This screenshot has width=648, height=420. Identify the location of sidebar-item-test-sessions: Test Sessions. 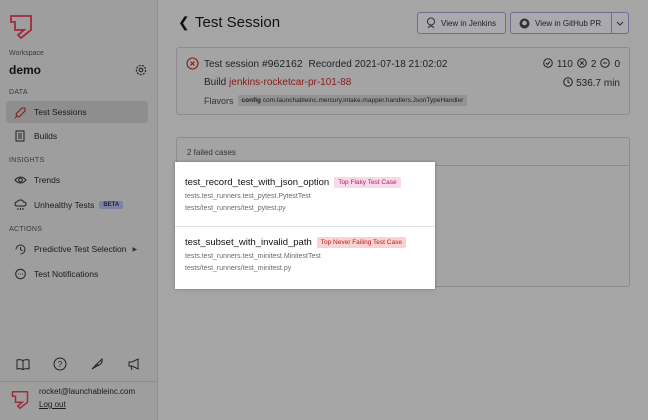
(77, 112).